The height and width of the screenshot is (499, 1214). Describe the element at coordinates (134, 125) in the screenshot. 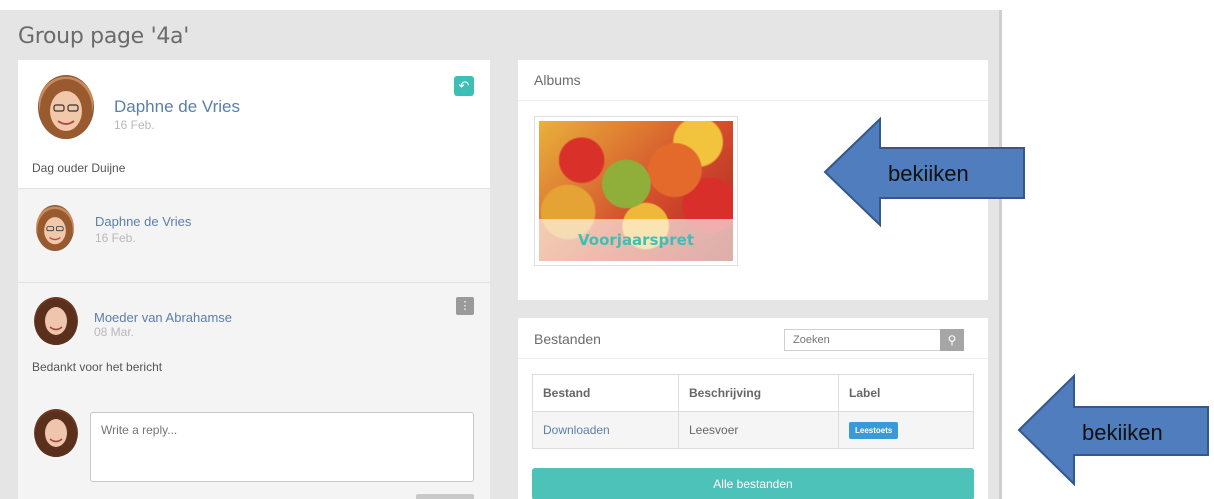

I see `post-date: 16 Feb.` at that location.